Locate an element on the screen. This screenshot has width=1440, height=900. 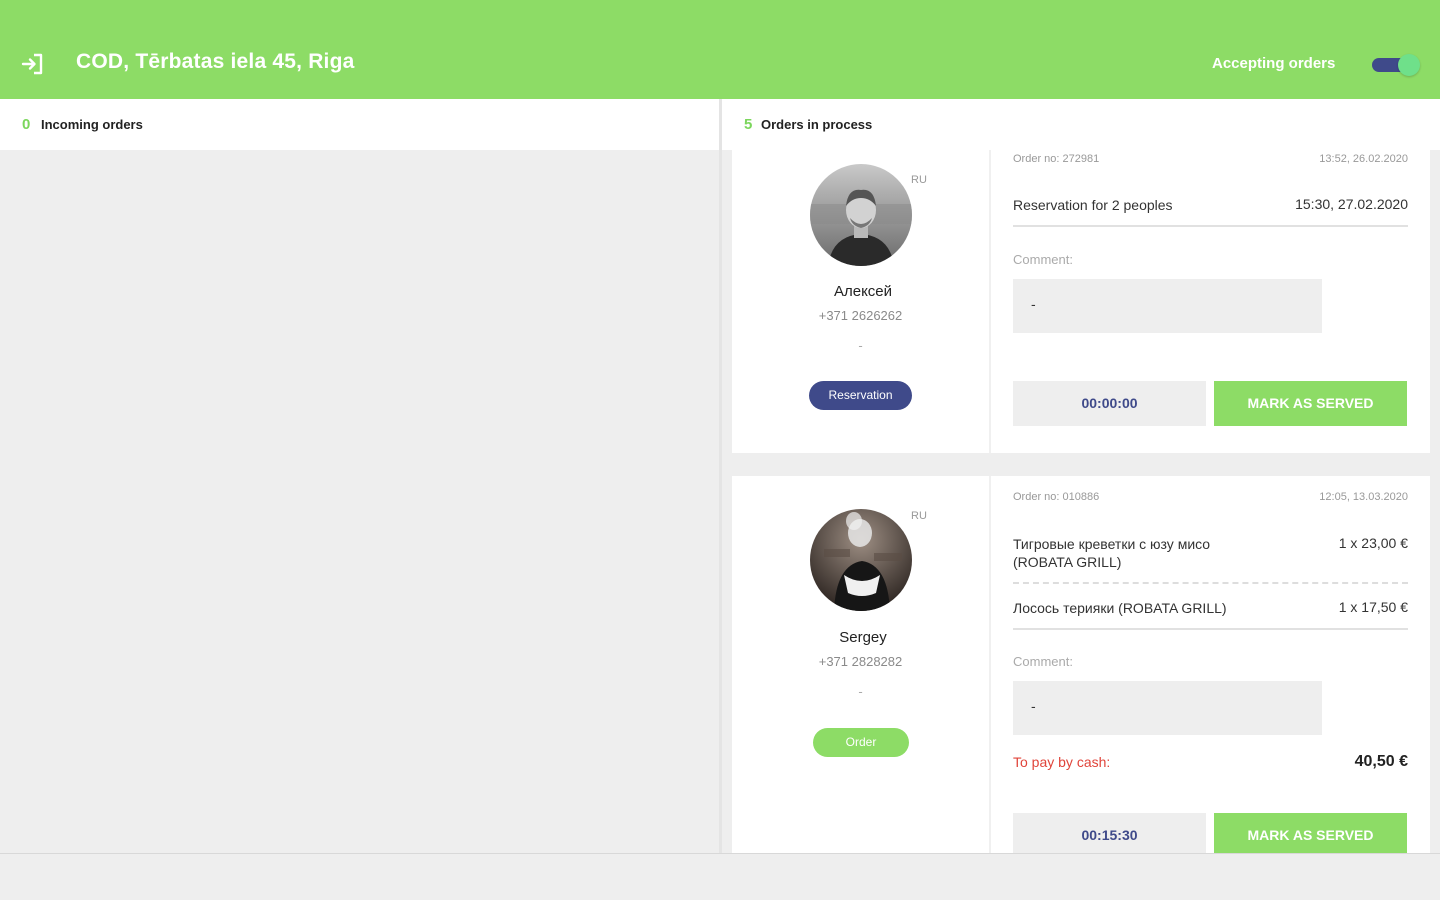
customer-phone: +371 2828282 is located at coordinates (860, 661).